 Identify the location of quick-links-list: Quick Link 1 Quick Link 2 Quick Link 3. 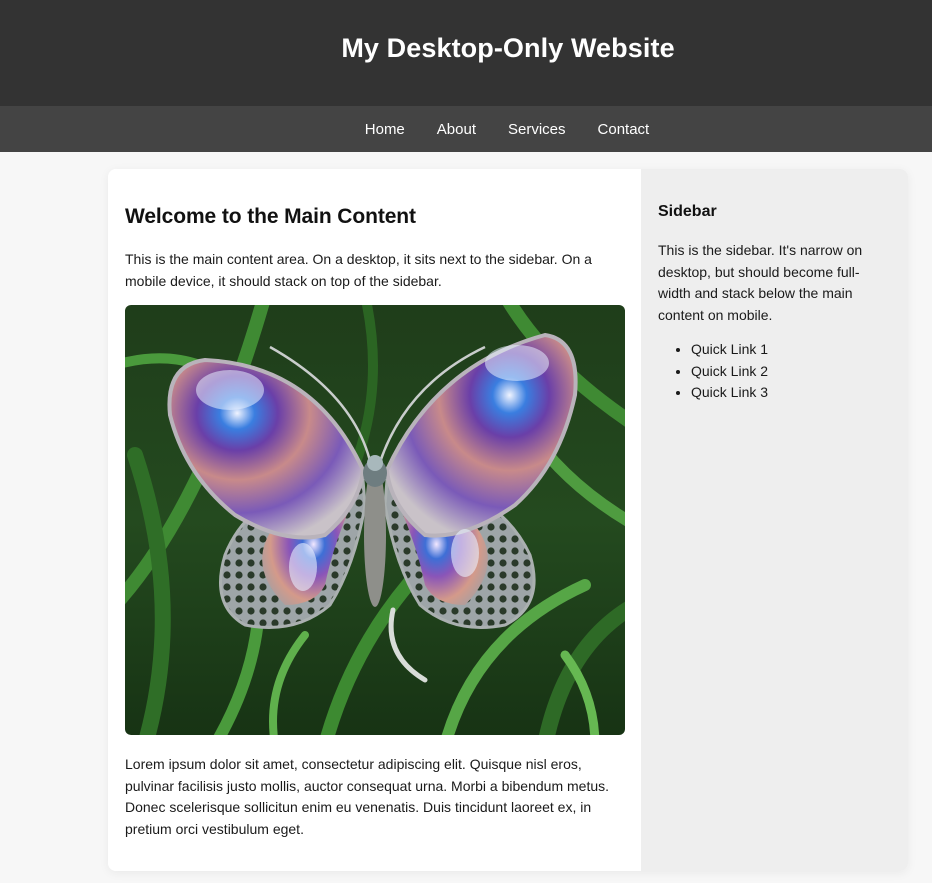
(775, 371).